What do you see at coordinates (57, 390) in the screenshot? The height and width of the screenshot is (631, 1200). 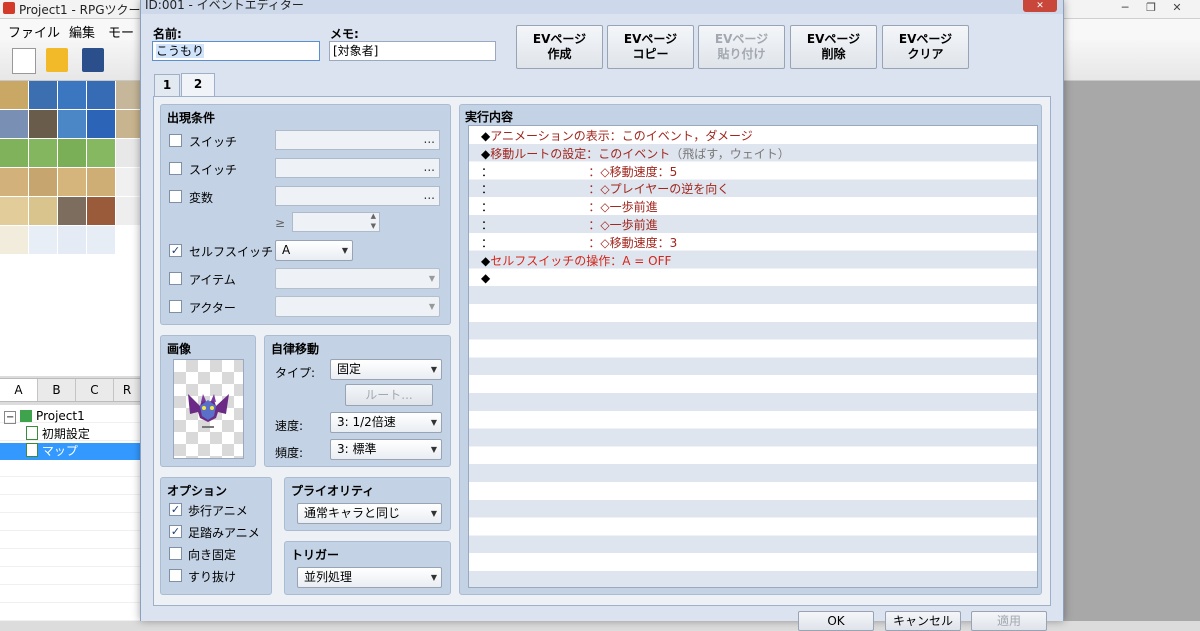 I see `tab-layer-b: B` at bounding box center [57, 390].